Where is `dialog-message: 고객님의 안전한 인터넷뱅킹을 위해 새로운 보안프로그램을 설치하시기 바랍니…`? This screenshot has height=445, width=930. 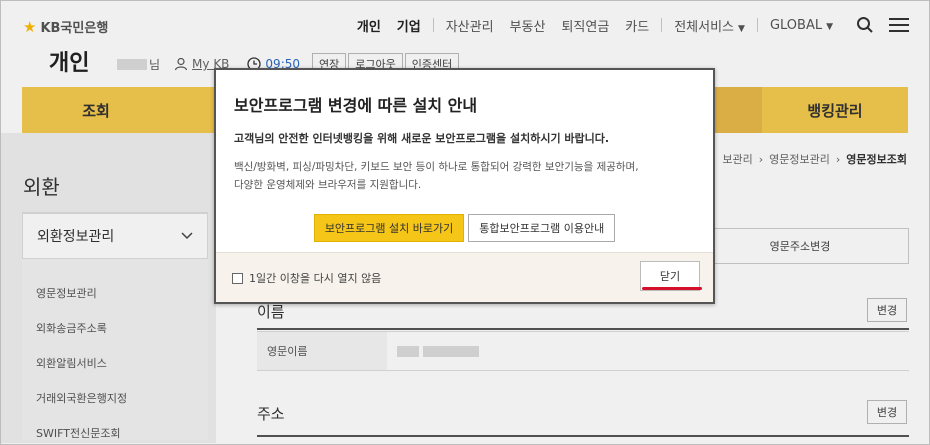
dialog-message: 고객님의 안전한 인터넷뱅킹을 위해 새로운 보안프로그램을 설치하시기 바랍니… is located at coordinates (422, 138).